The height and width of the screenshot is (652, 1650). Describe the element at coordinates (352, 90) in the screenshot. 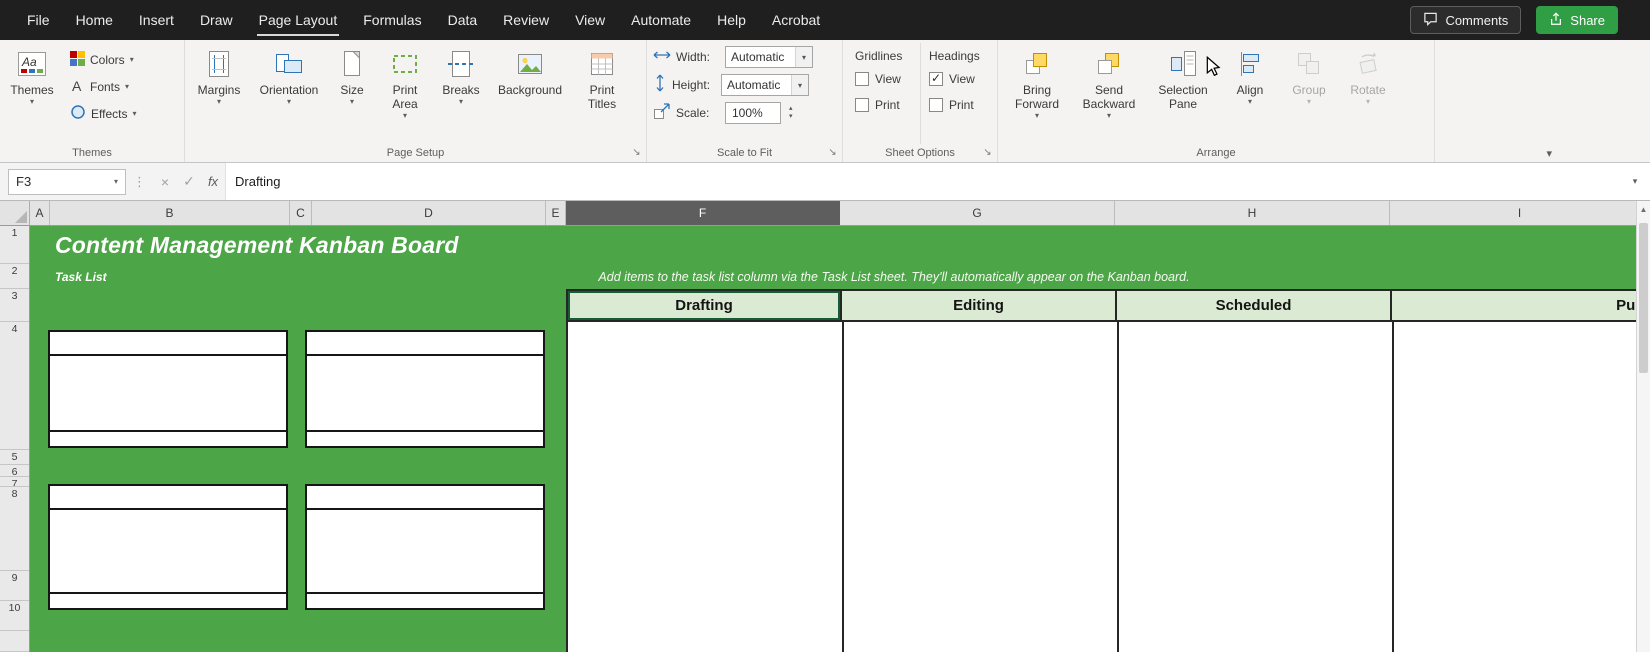

I see `size-button: Size ▾` at that location.